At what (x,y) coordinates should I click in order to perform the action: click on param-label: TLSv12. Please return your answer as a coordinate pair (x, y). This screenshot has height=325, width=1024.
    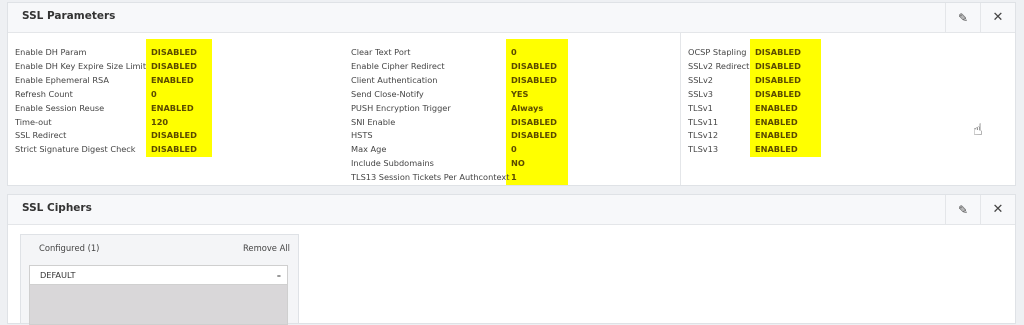
    Looking at the image, I should click on (703, 135).